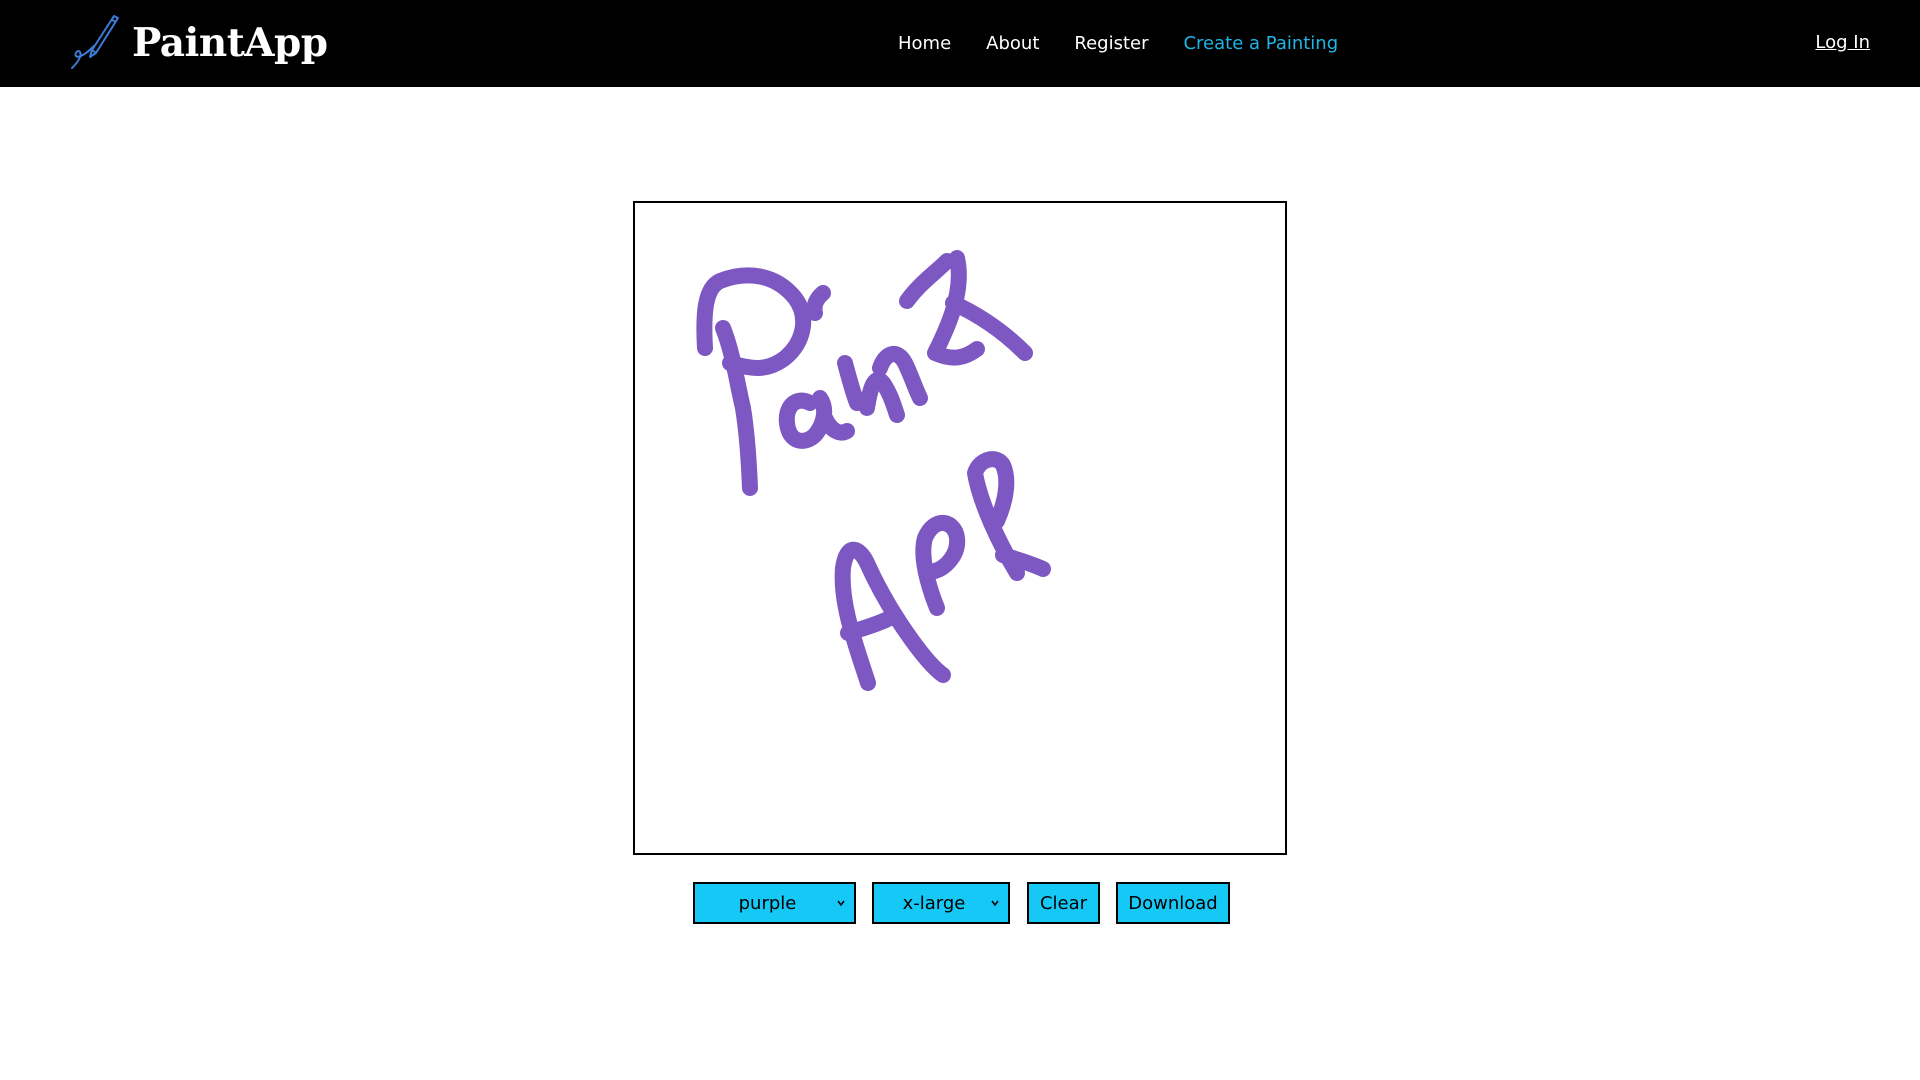 Image resolution: width=1920 pixels, height=1080 pixels. I want to click on stroke-letter-i, so click(871, 389).